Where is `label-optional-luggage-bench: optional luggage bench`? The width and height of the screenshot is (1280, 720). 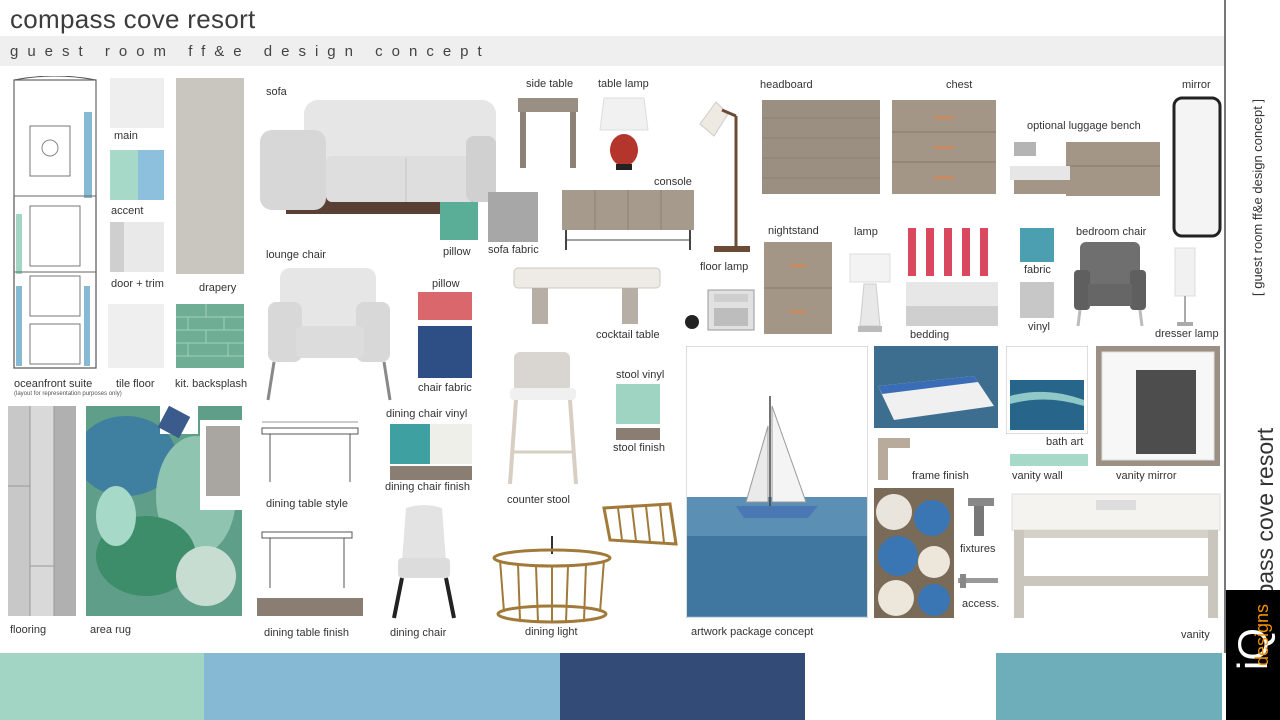 label-optional-luggage-bench: optional luggage bench is located at coordinates (1084, 126).